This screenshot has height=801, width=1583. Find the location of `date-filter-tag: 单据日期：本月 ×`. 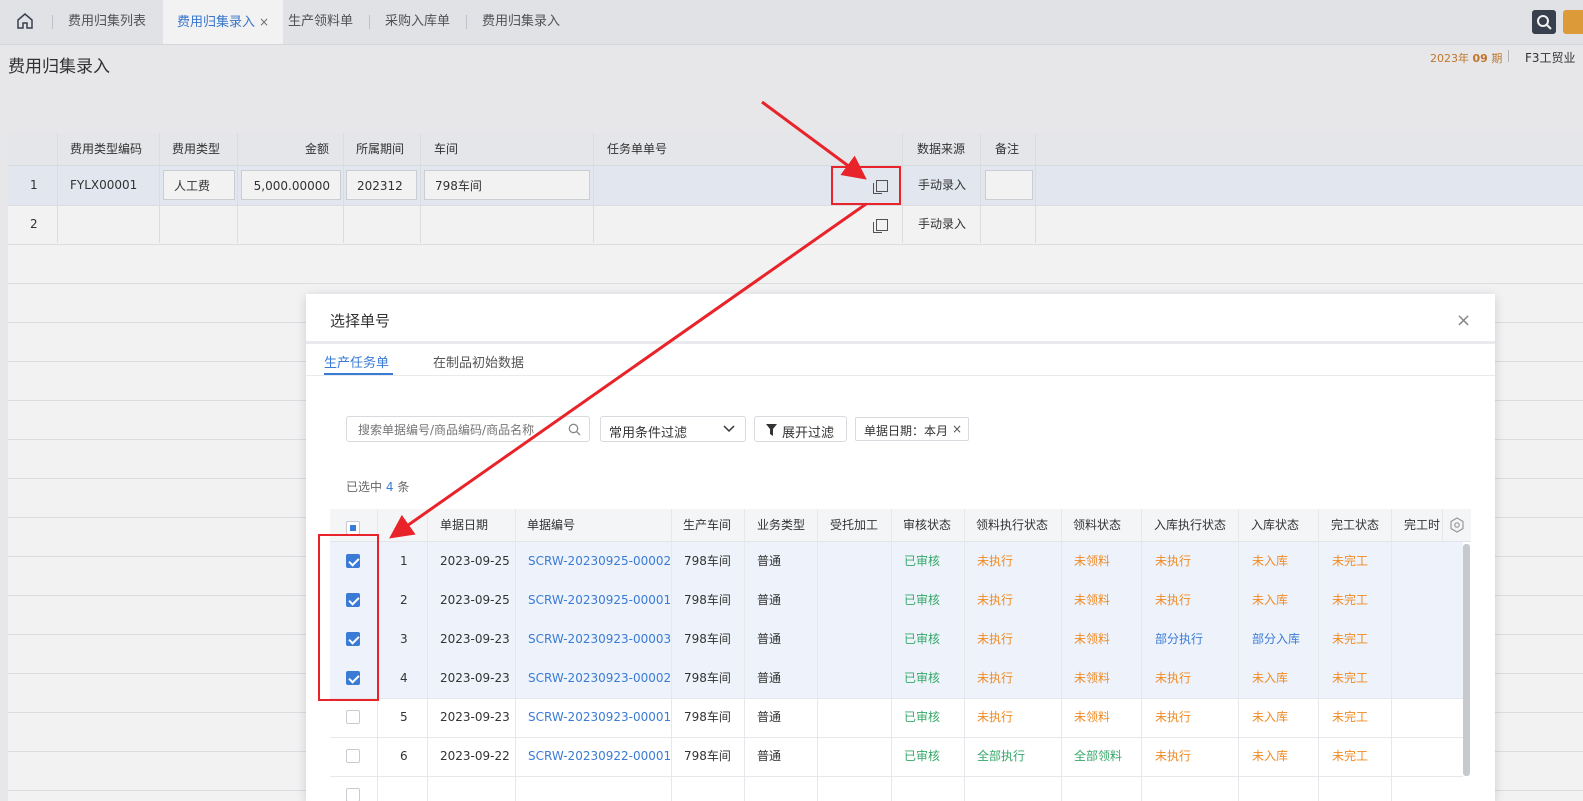

date-filter-tag: 单据日期：本月 × is located at coordinates (912, 429).